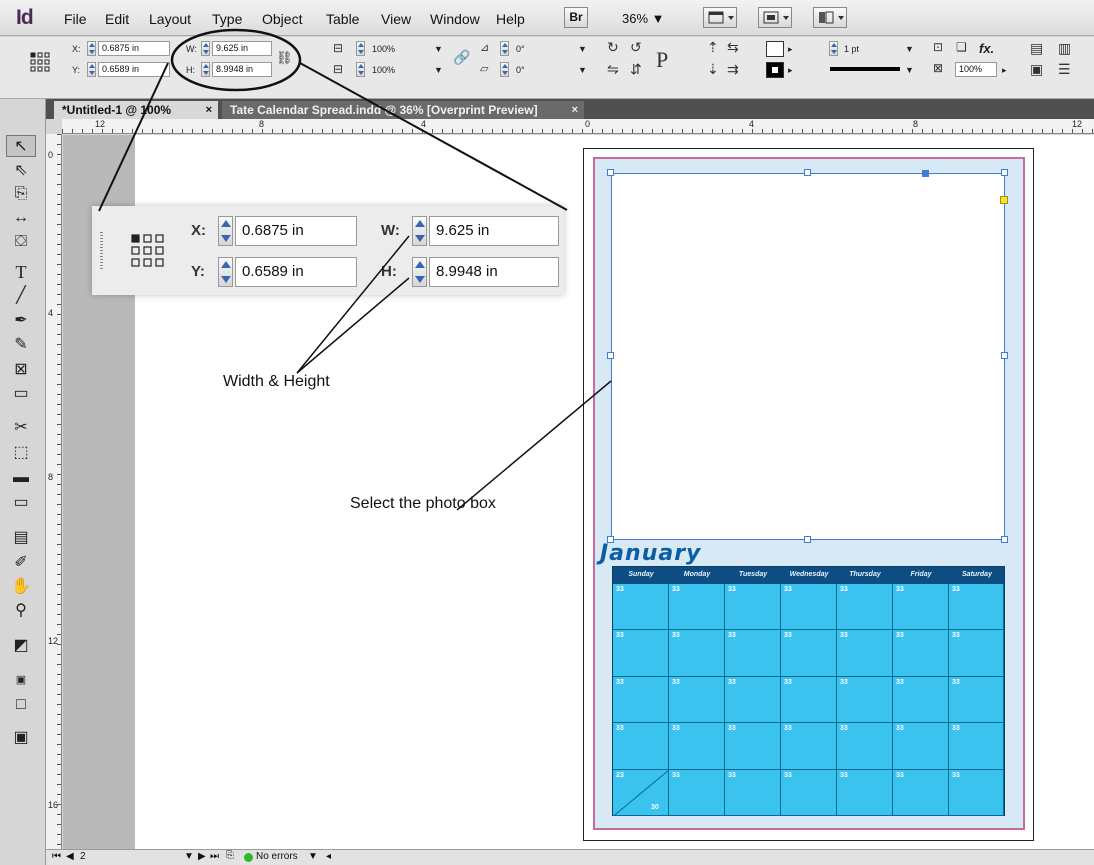  I want to click on wrap-around-icon: ▥, so click(1064, 48).